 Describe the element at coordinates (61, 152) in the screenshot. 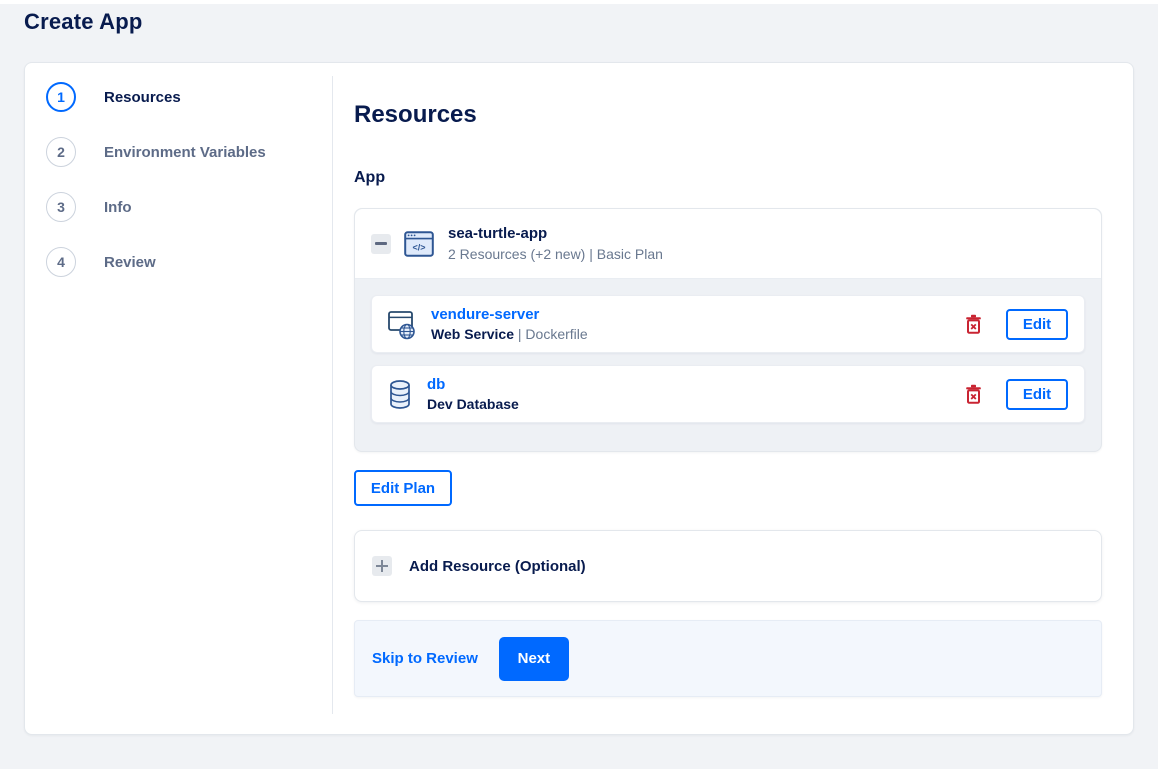

I see `step-number-badge: 2` at that location.